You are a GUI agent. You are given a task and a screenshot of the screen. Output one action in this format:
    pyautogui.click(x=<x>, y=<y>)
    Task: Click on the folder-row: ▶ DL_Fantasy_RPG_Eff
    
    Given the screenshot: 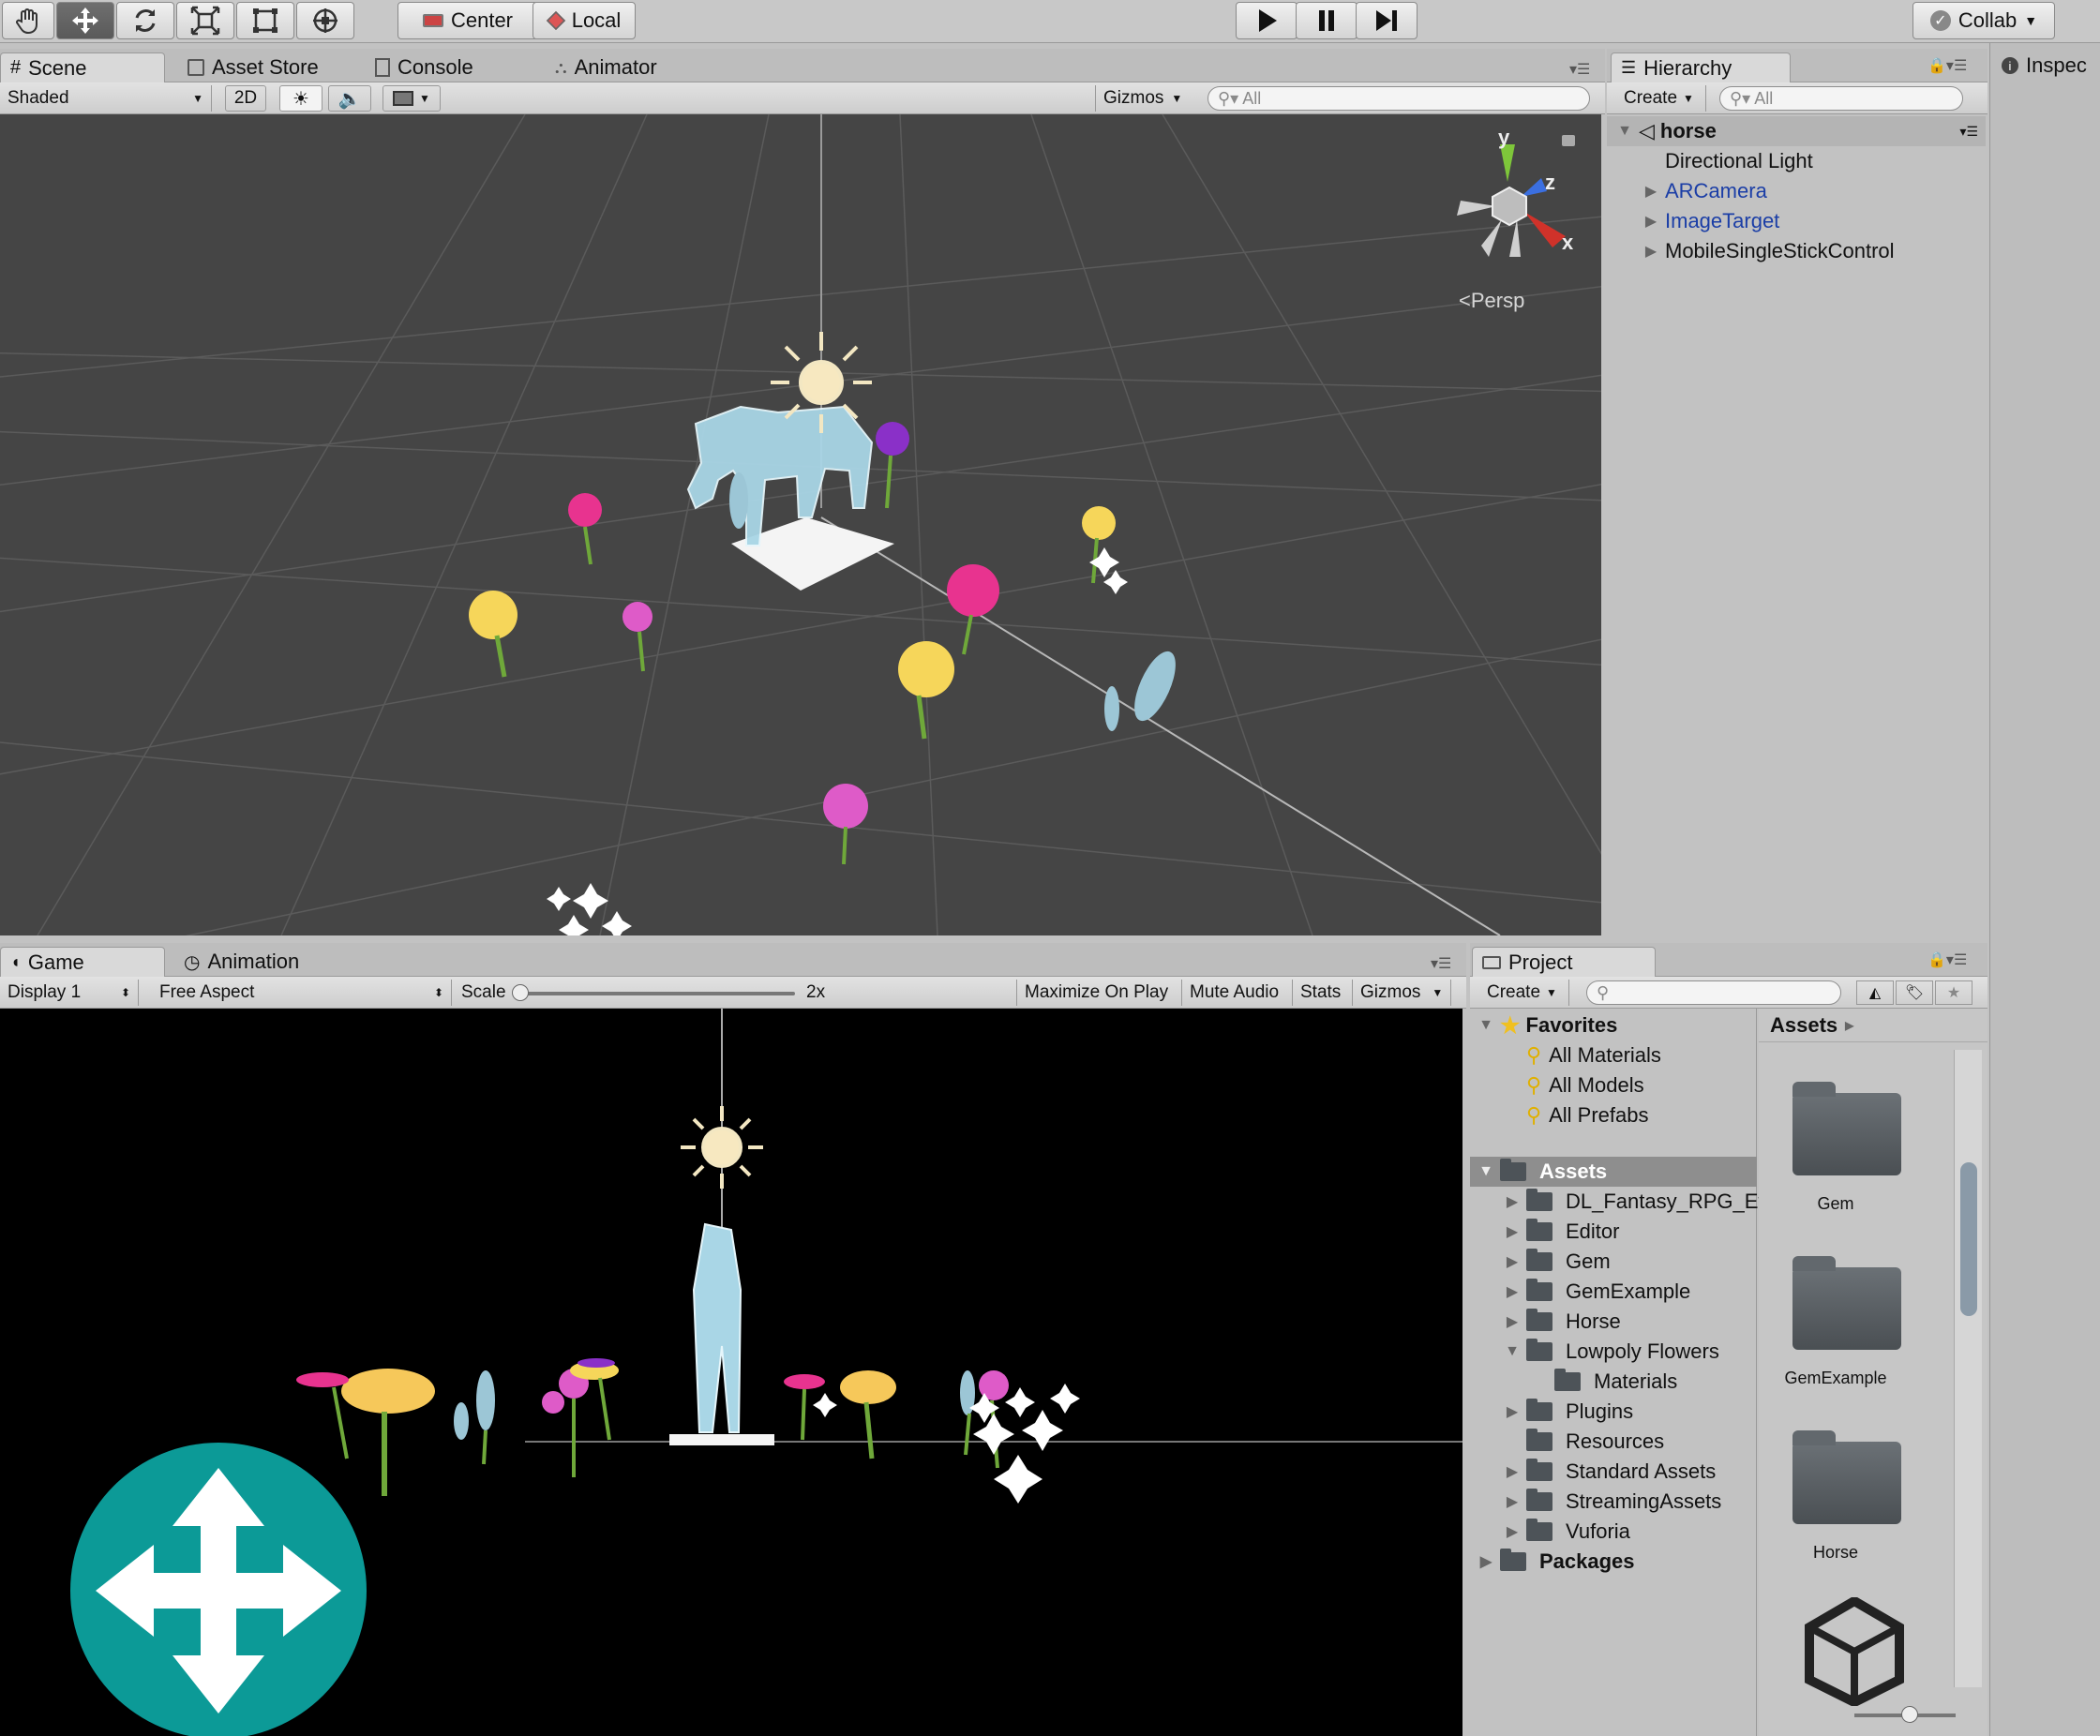 What is the action you would take?
    pyautogui.click(x=1619, y=1202)
    